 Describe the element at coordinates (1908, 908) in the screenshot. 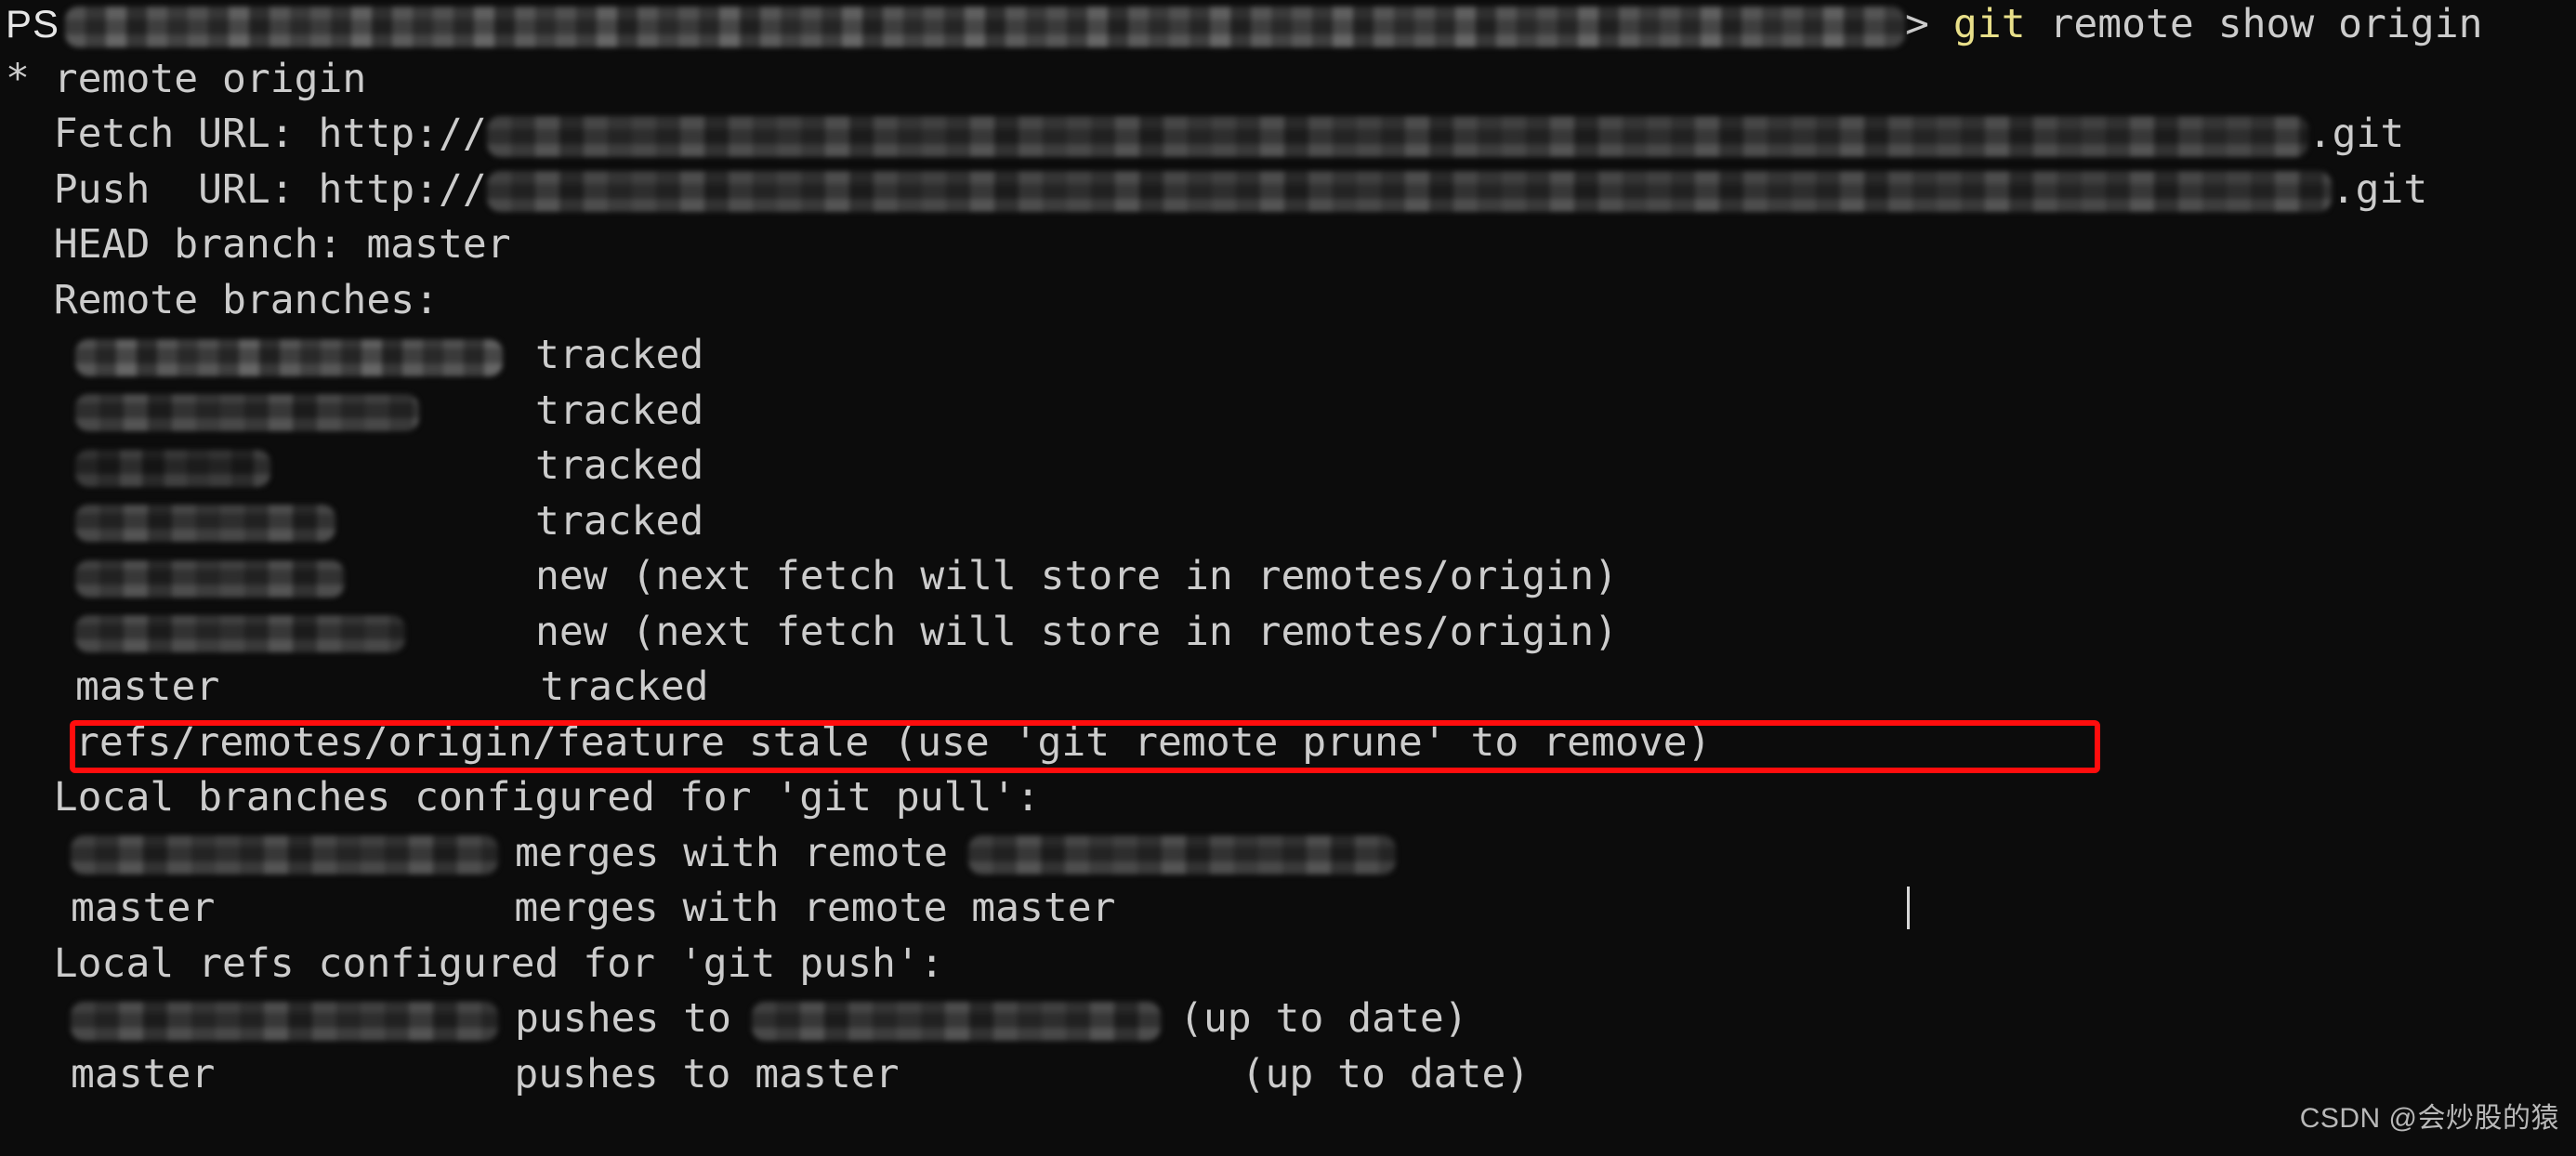

I see `text-caret` at that location.